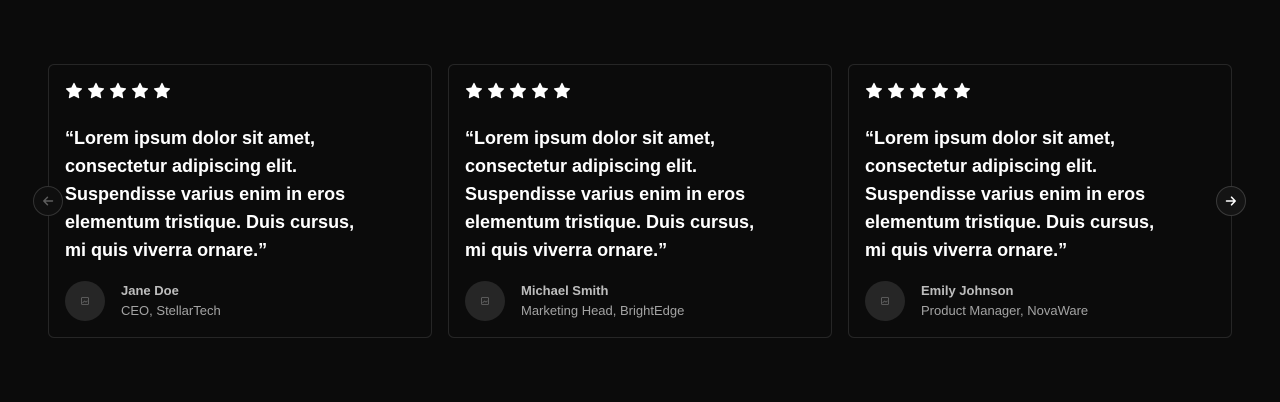 The image size is (1280, 402). I want to click on next-slide-button, so click(1231, 201).